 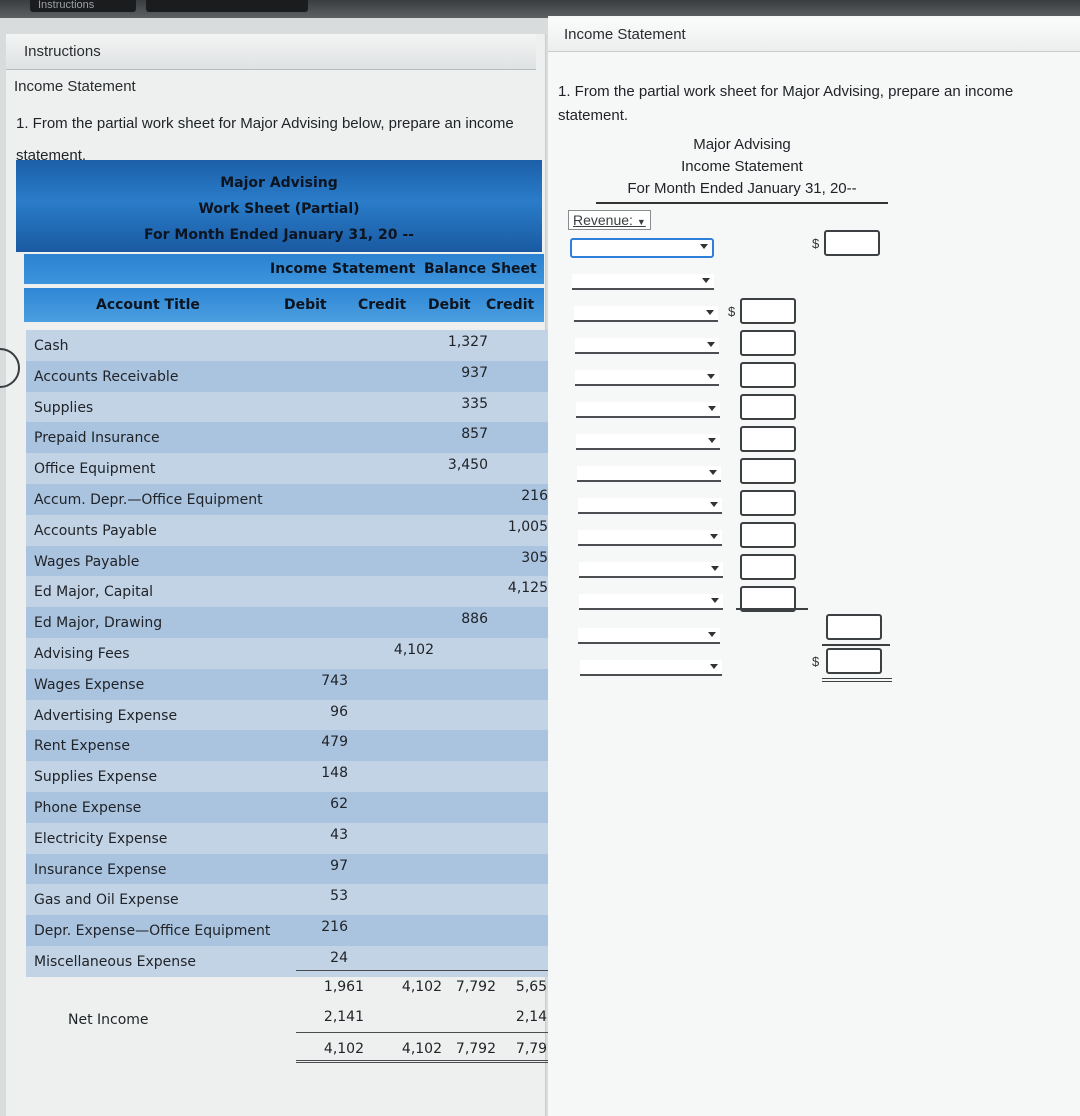 I want to click on revenue-label-select: Revenue: ▼, so click(x=609, y=220).